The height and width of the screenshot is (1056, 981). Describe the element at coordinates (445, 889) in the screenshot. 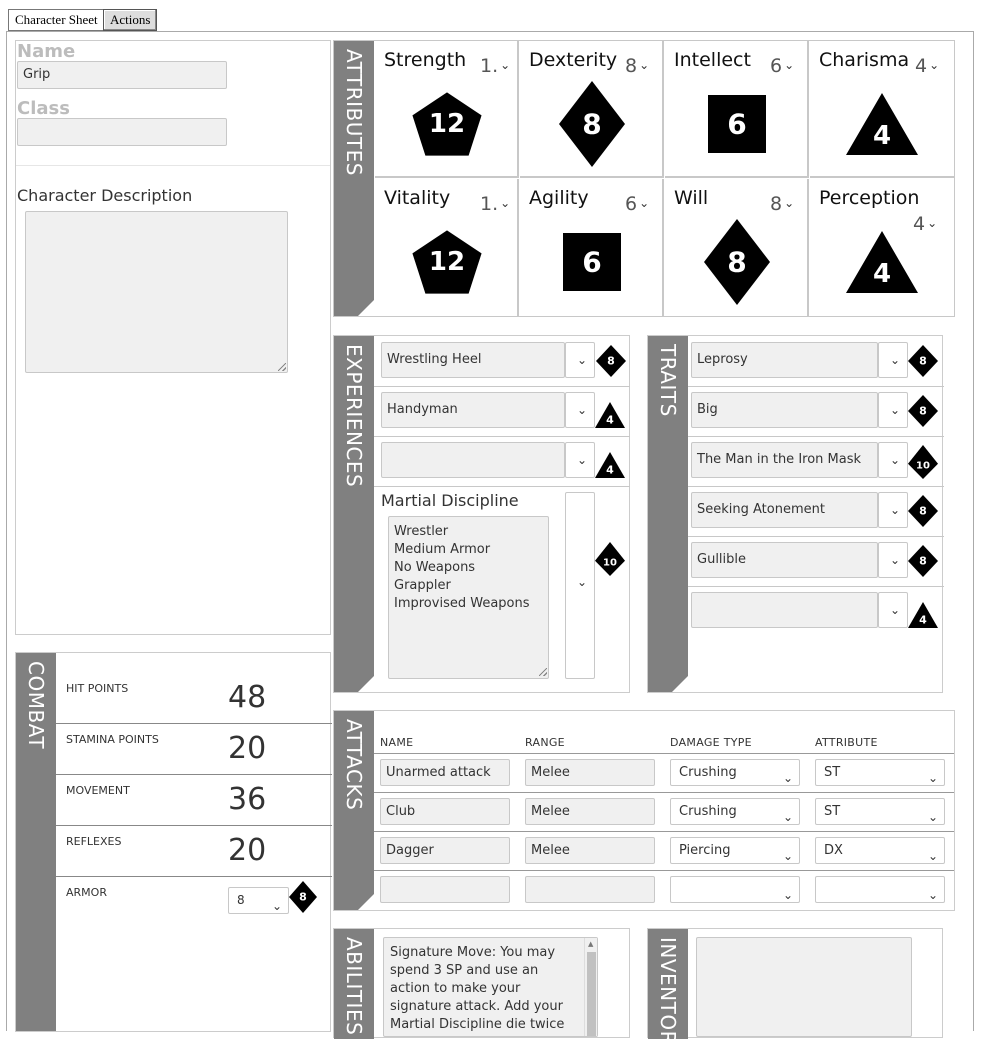

I see `attack-name-input` at that location.